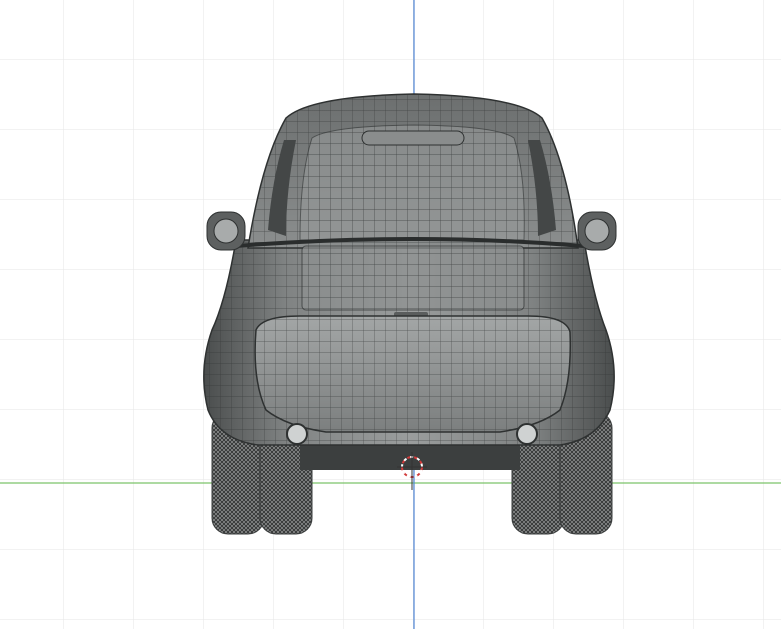 This screenshot has height=629, width=781. I want to click on mirror-left, so click(226, 231).